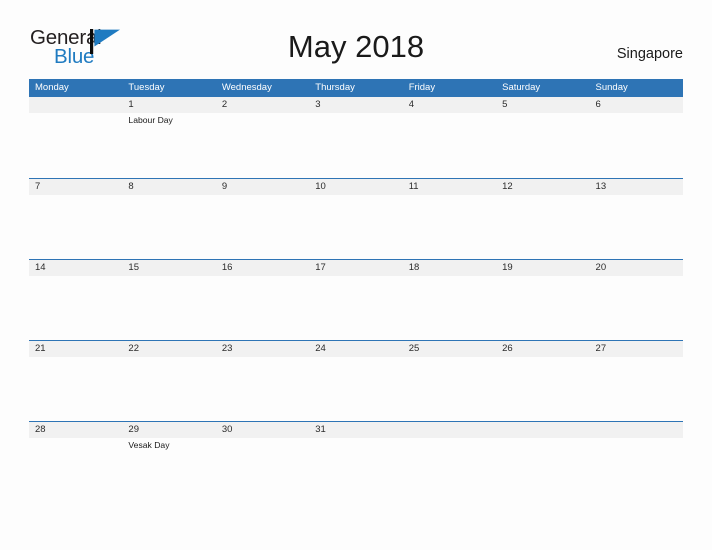 This screenshot has height=550, width=712. What do you see at coordinates (262, 430) in the screenshot?
I see `day-number-cell: 30` at bounding box center [262, 430].